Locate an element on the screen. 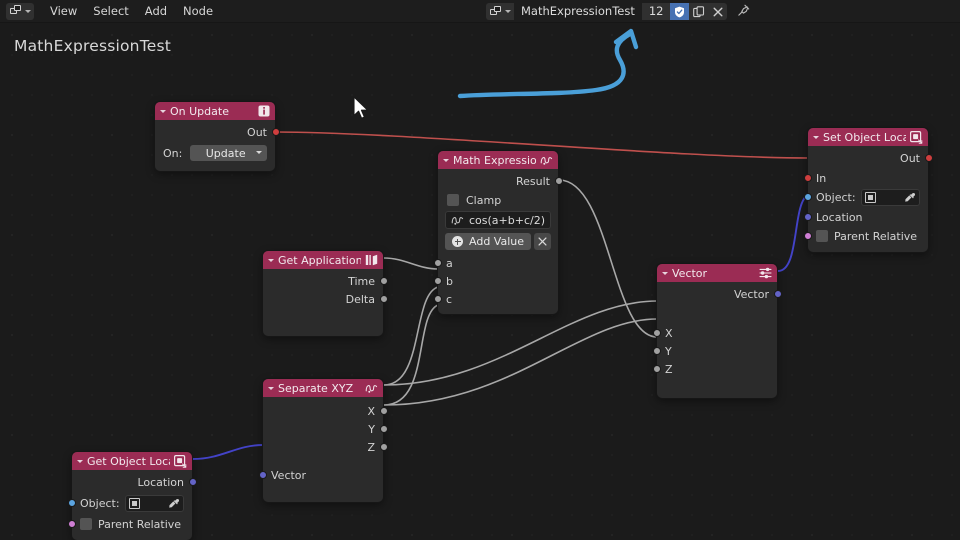 Image resolution: width=960 pixels, height=540 pixels. input-vector: Vector is located at coordinates (320, 475).